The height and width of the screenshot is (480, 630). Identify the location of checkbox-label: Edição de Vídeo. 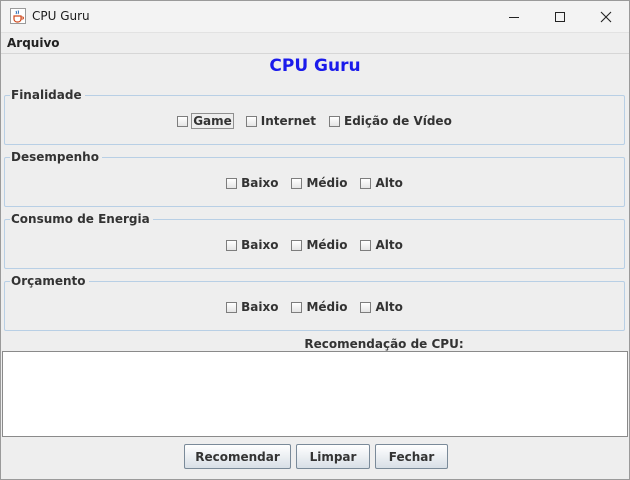
(398, 121).